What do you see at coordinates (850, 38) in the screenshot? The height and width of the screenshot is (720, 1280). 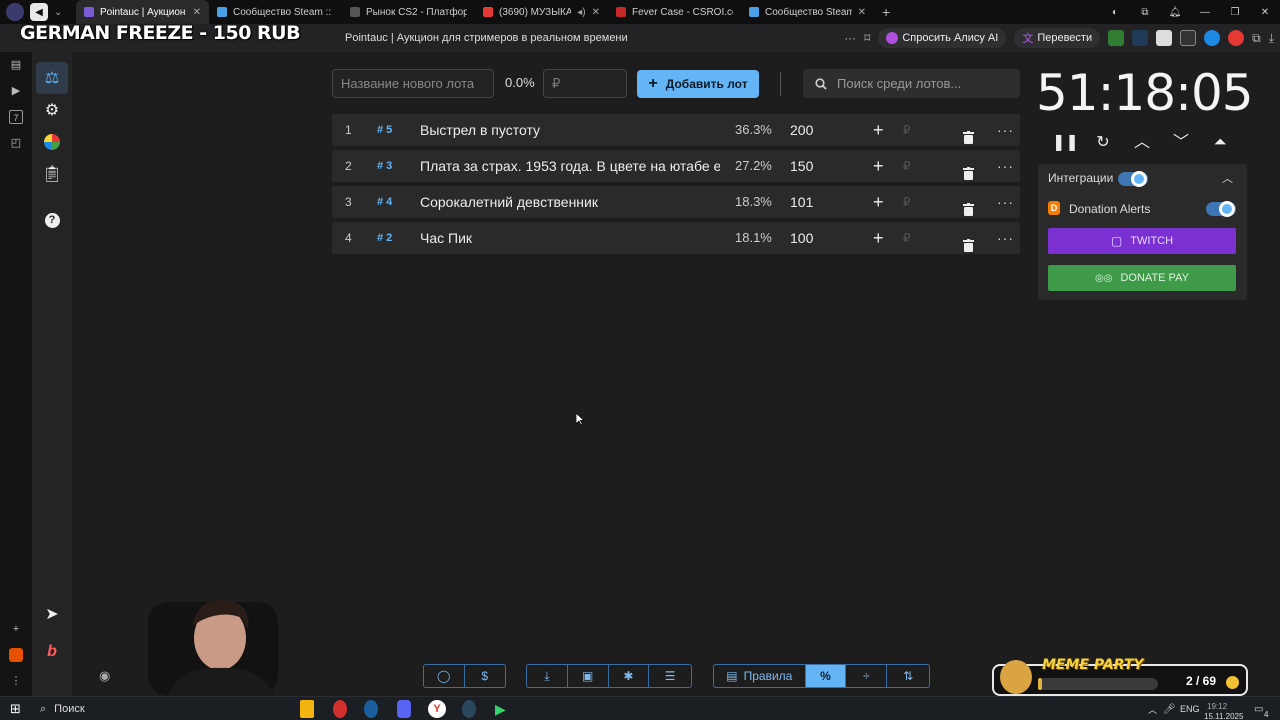 I see `more-icon: ···` at bounding box center [850, 38].